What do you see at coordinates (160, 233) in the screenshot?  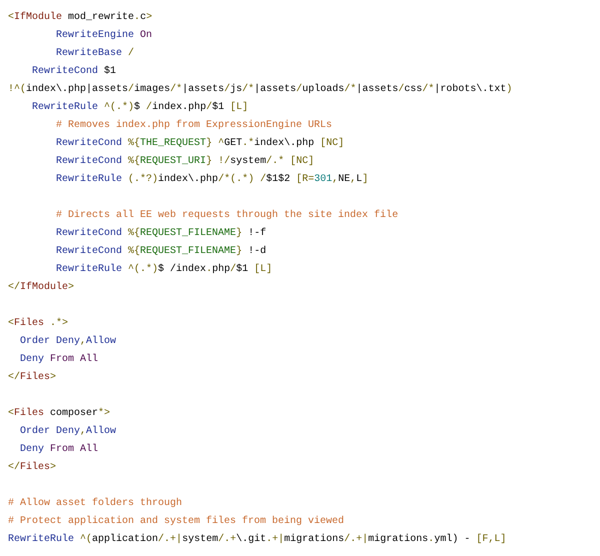 I see `code-line: RewriteCond %{REQUEST_FILENAME} !-f` at bounding box center [160, 233].